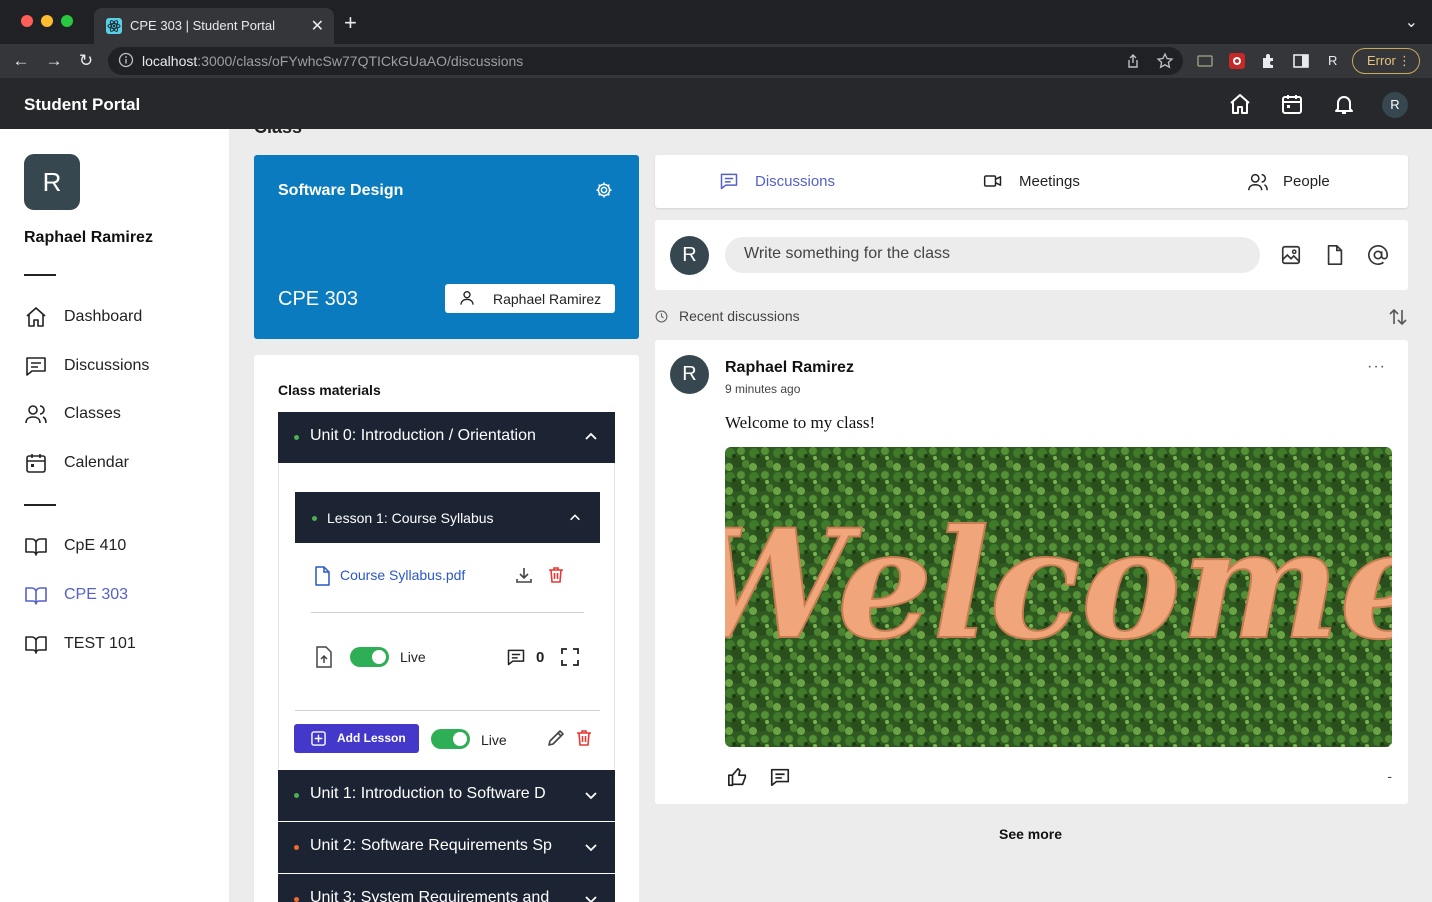  What do you see at coordinates (570, 657) in the screenshot?
I see `fullscreen-icon` at bounding box center [570, 657].